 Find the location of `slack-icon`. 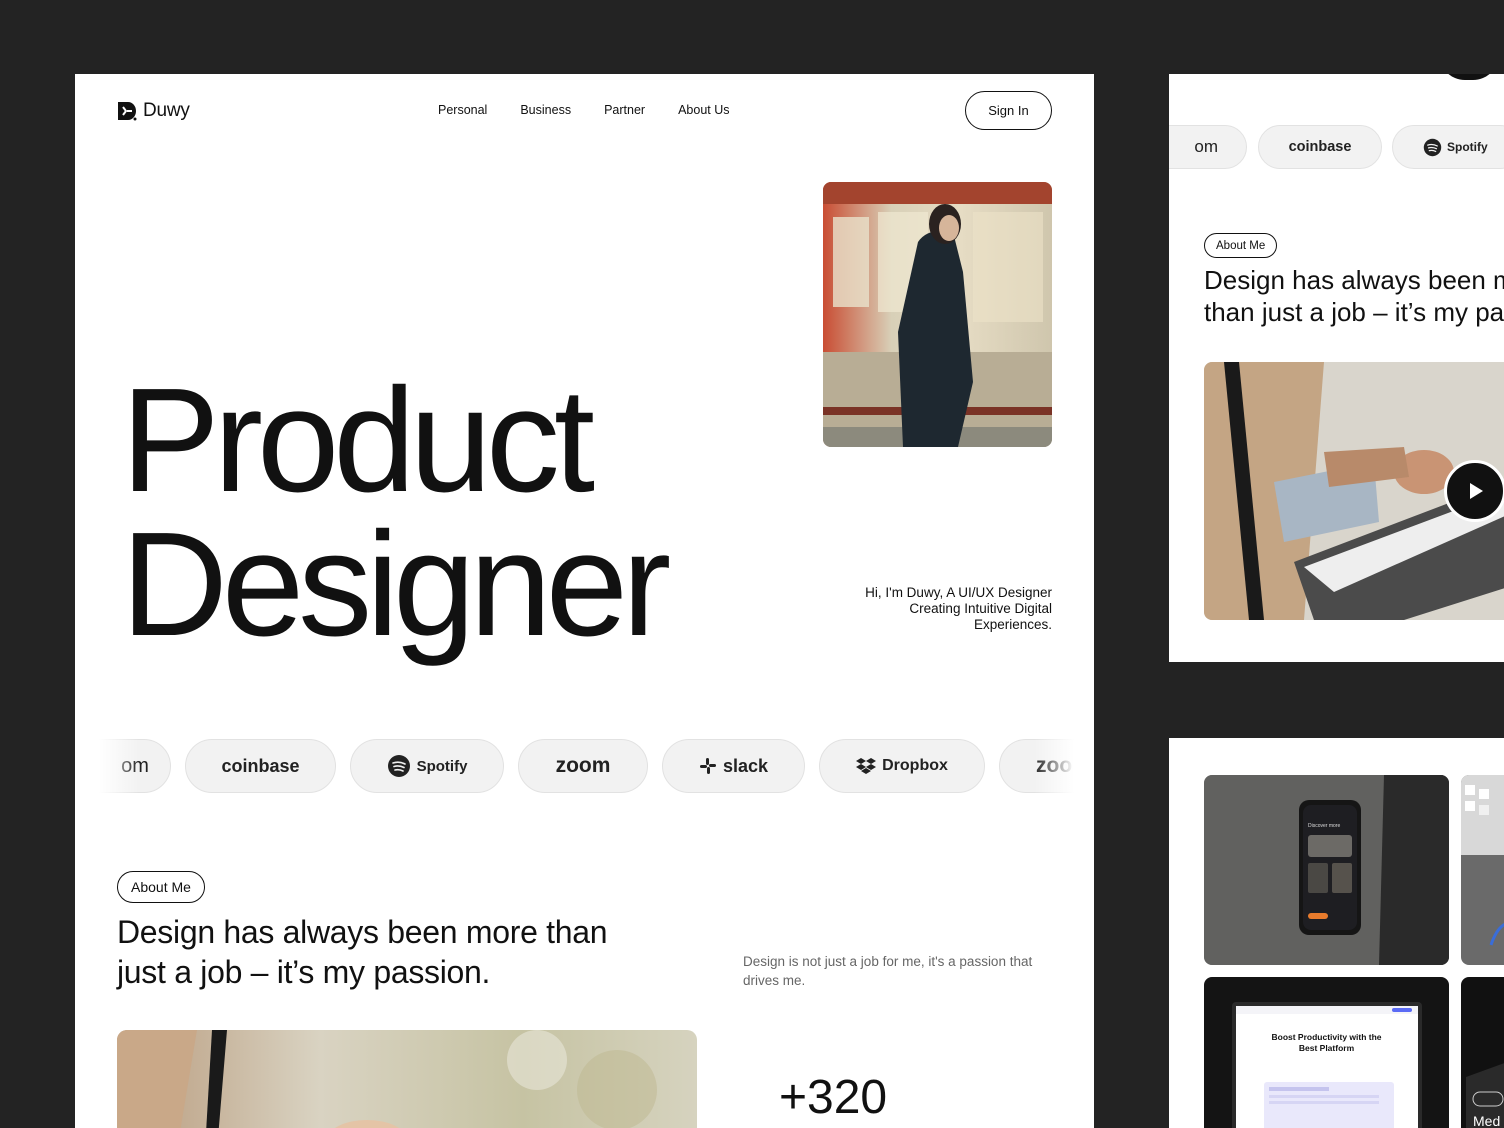

slack-icon is located at coordinates (707, 766).